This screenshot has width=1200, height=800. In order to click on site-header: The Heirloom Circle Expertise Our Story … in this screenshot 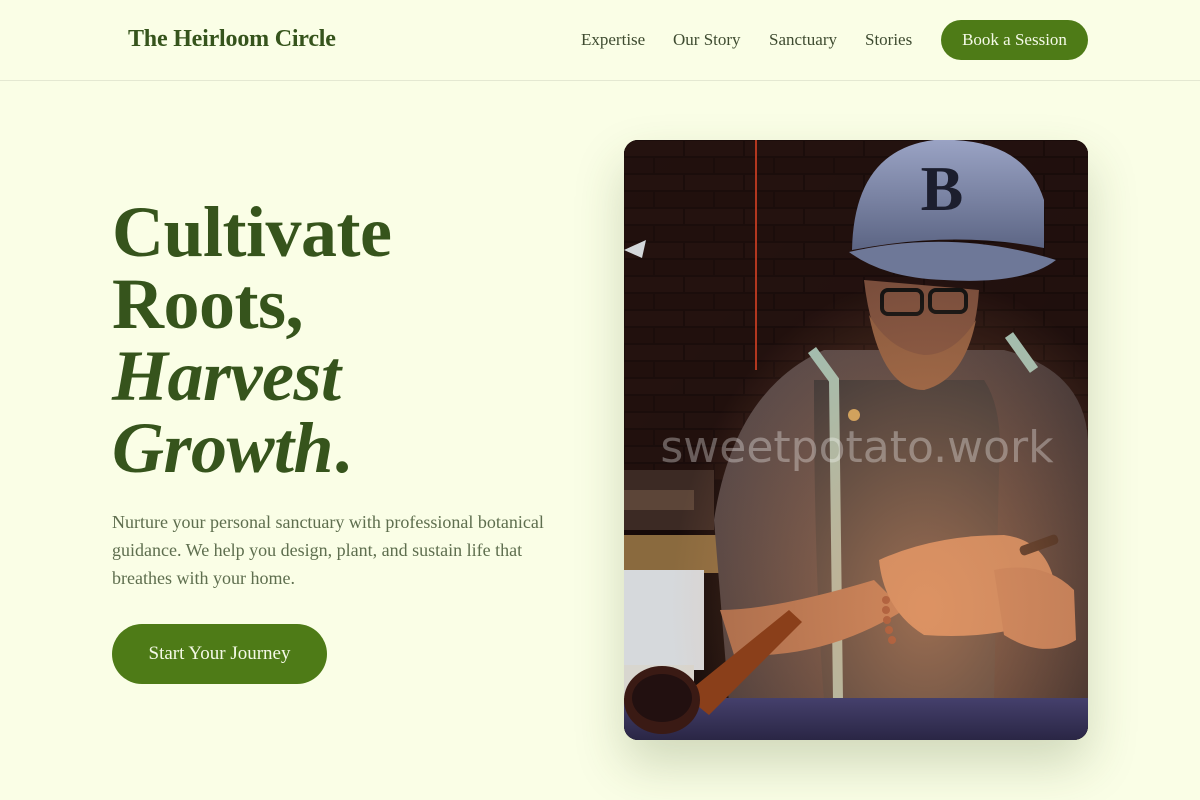, I will do `click(600, 40)`.